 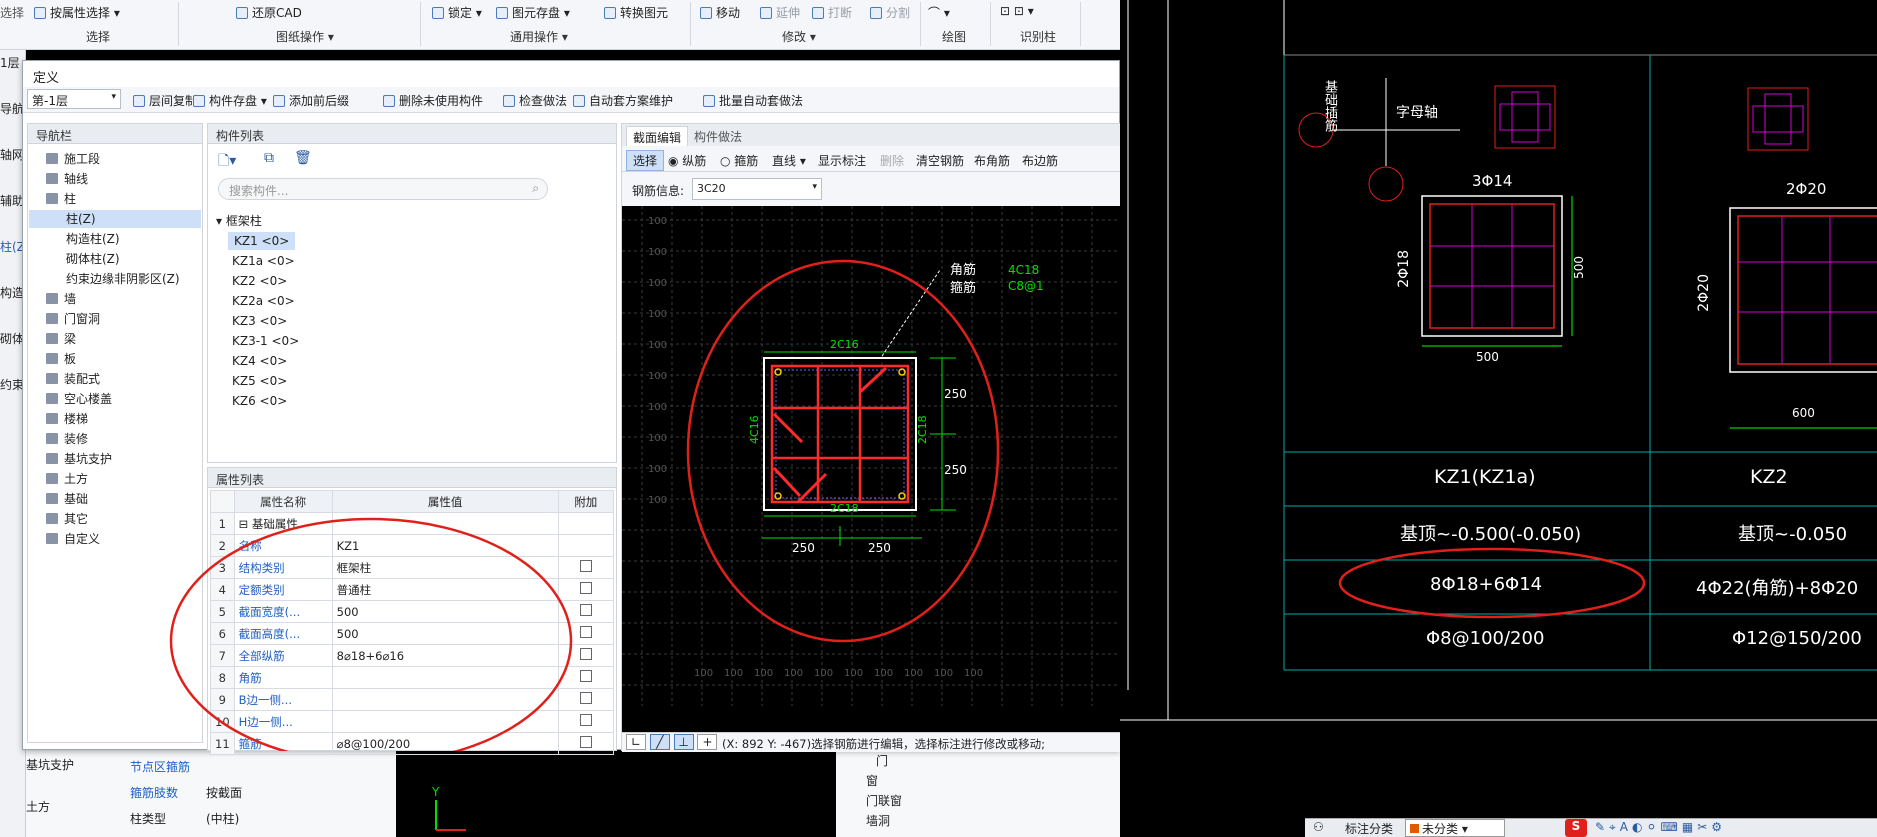 What do you see at coordinates (259, 401) in the screenshot?
I see `component-item: KZ6 <0>` at bounding box center [259, 401].